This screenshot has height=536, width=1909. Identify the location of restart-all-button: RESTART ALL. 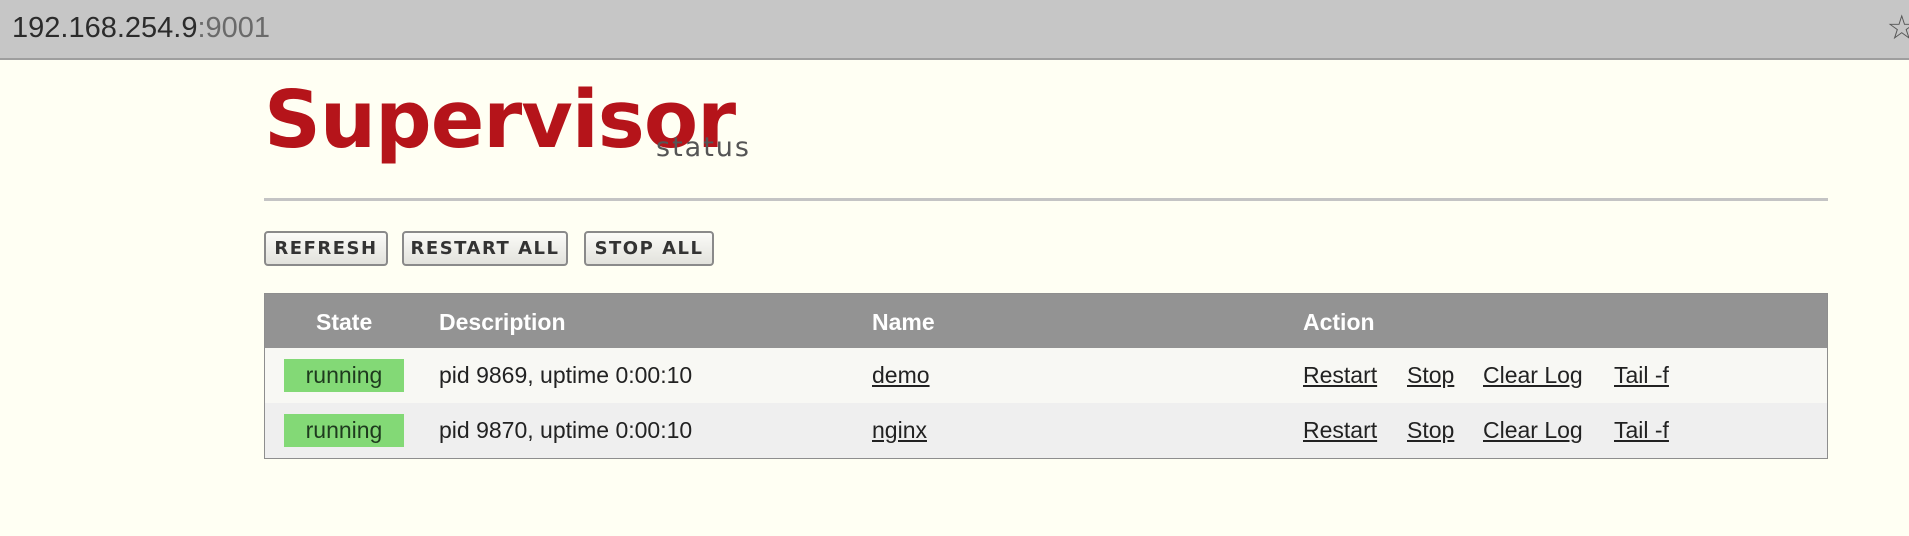
(485, 248).